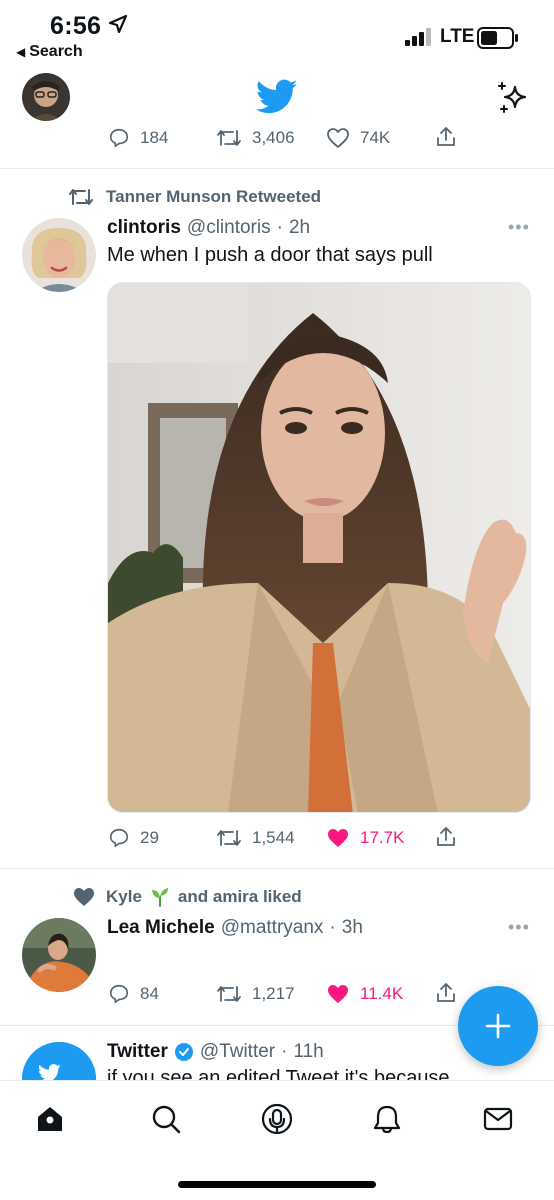 The image size is (554, 1200). Describe the element at coordinates (133, 838) in the screenshot. I see `reply-action: 29` at that location.